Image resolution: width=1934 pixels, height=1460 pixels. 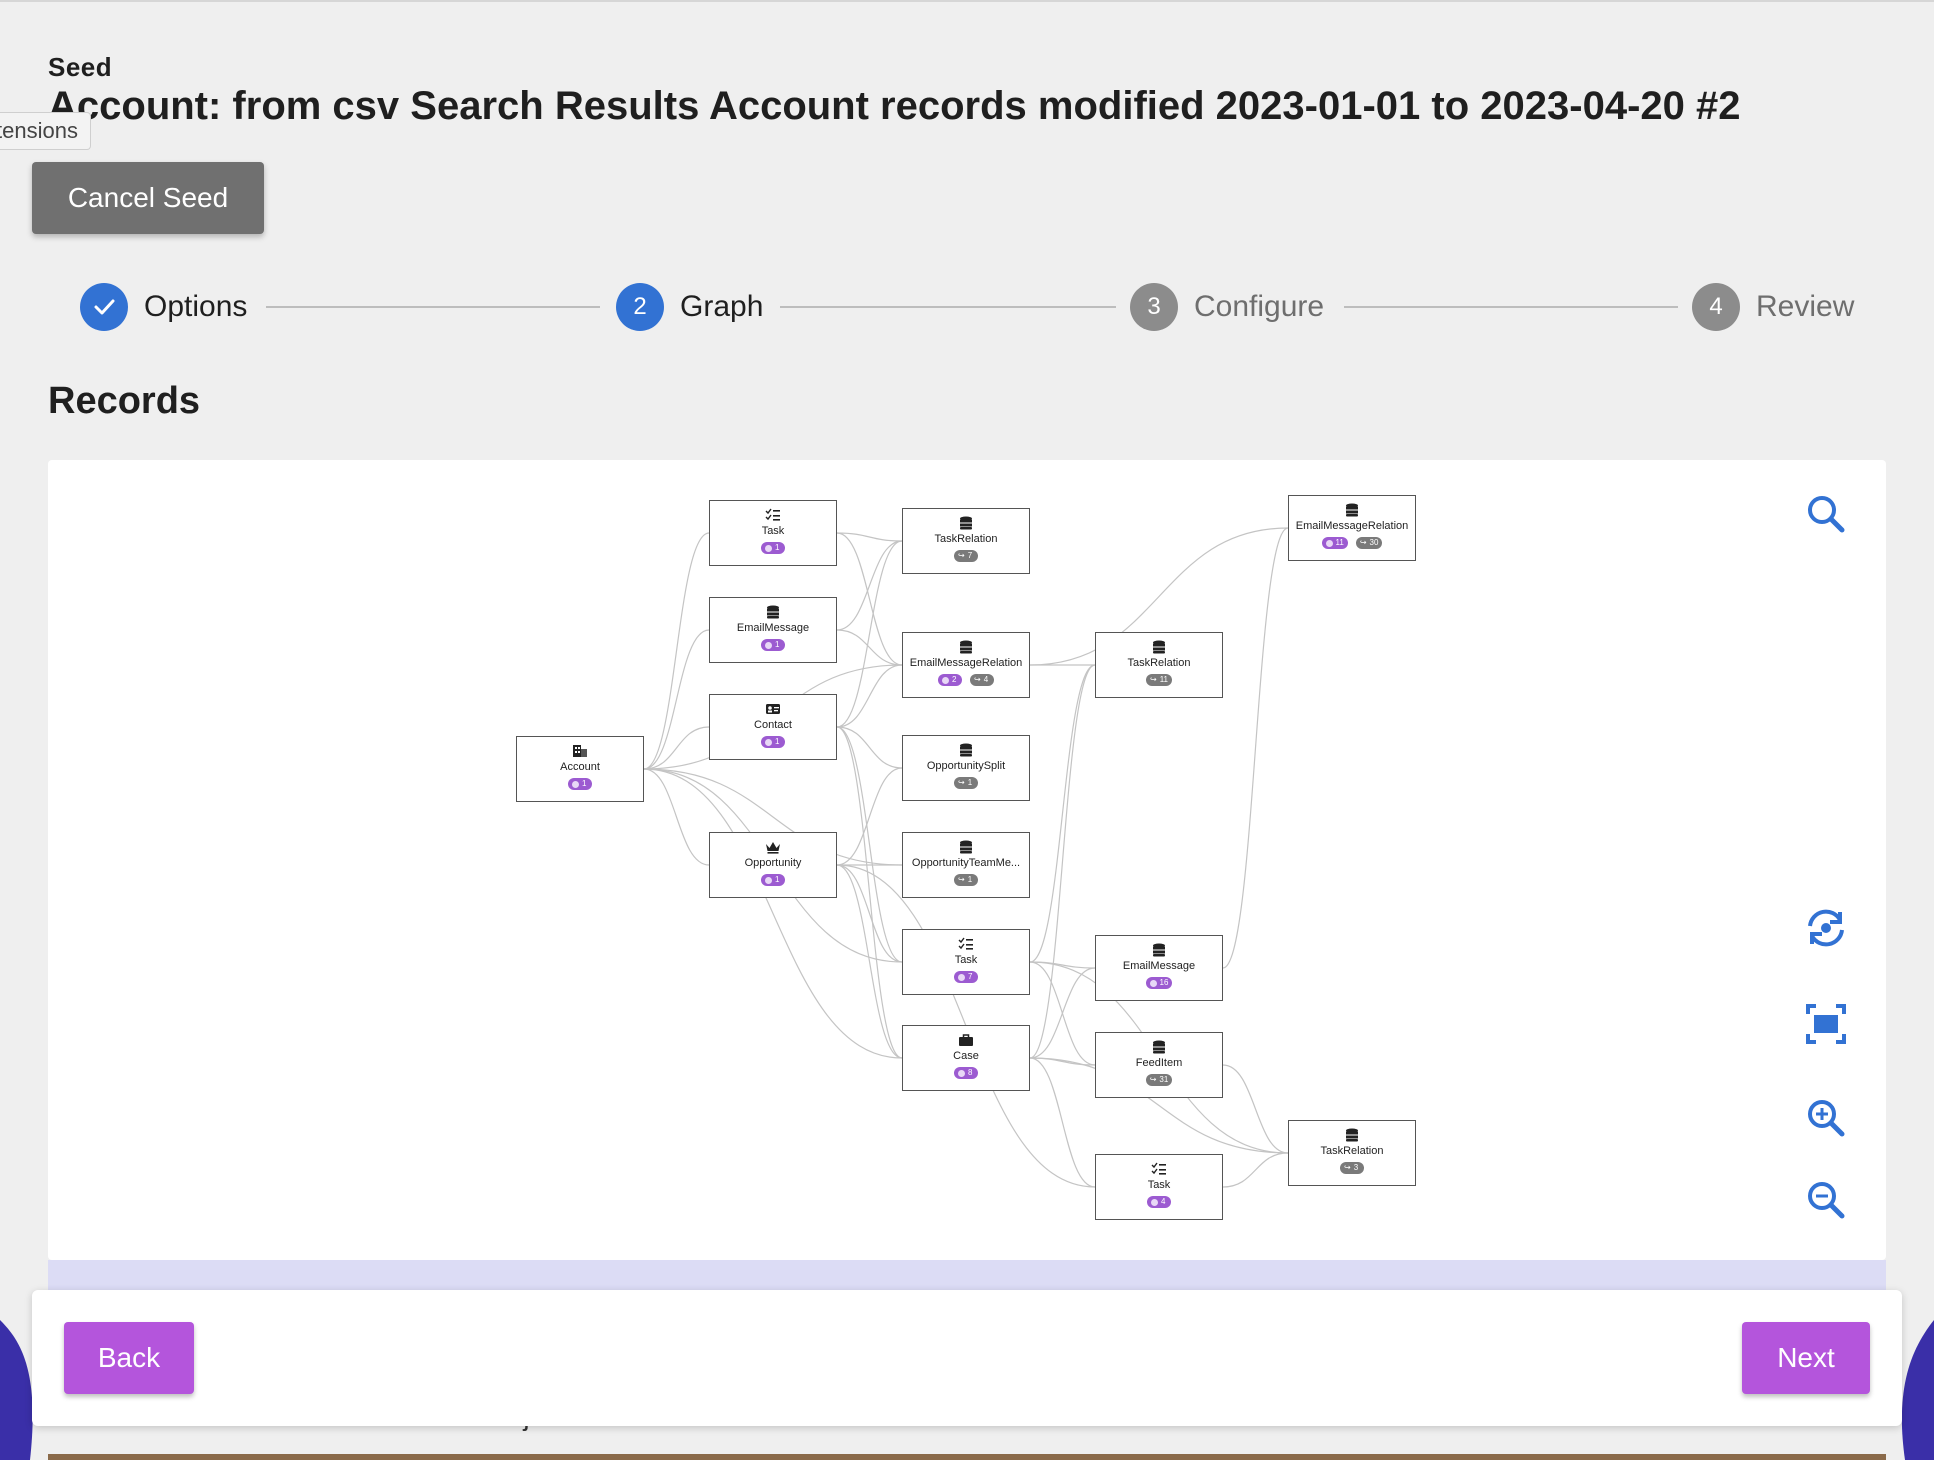 I want to click on graph-node-label: EmailMessage, so click(x=1159, y=966).